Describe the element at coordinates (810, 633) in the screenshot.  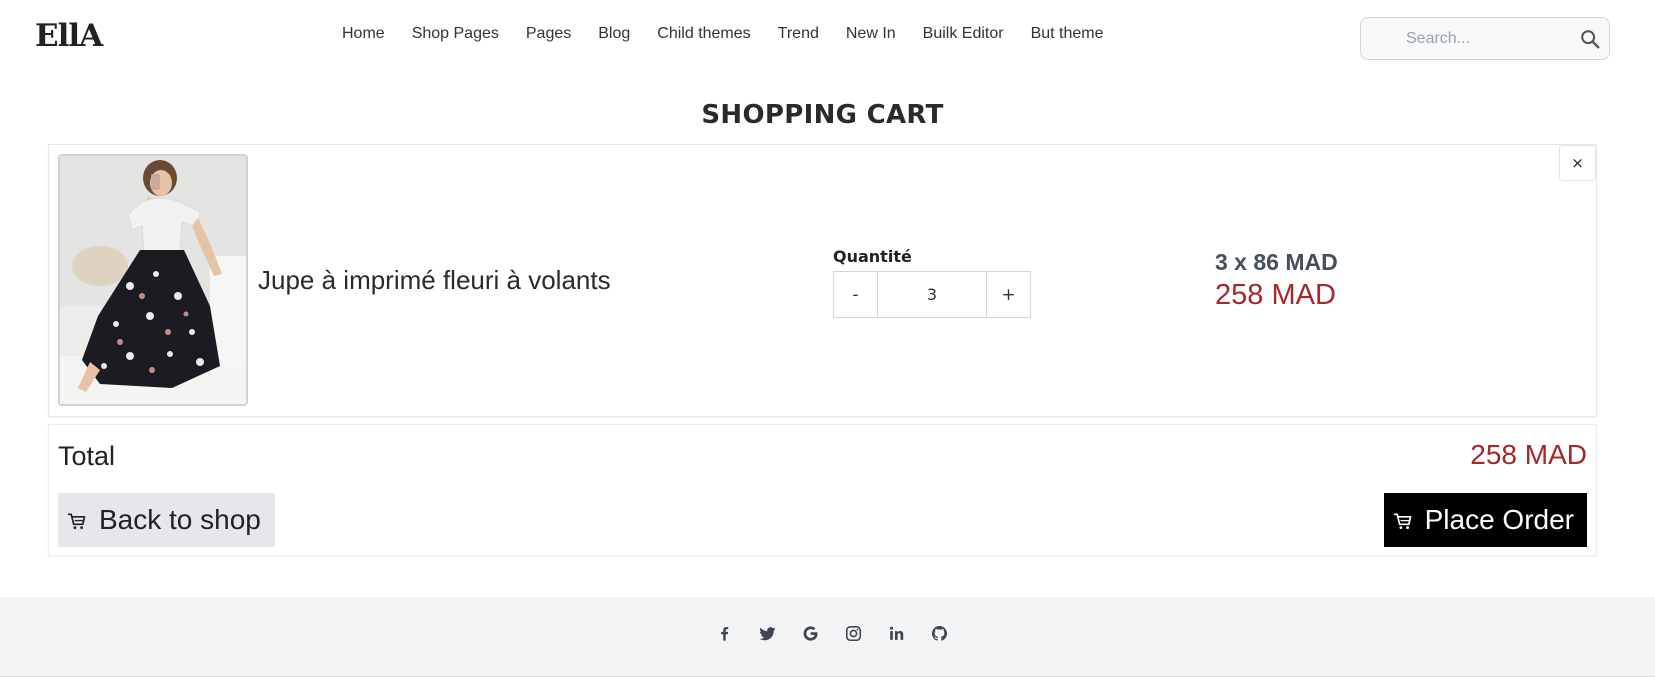
I see `google-icon` at that location.